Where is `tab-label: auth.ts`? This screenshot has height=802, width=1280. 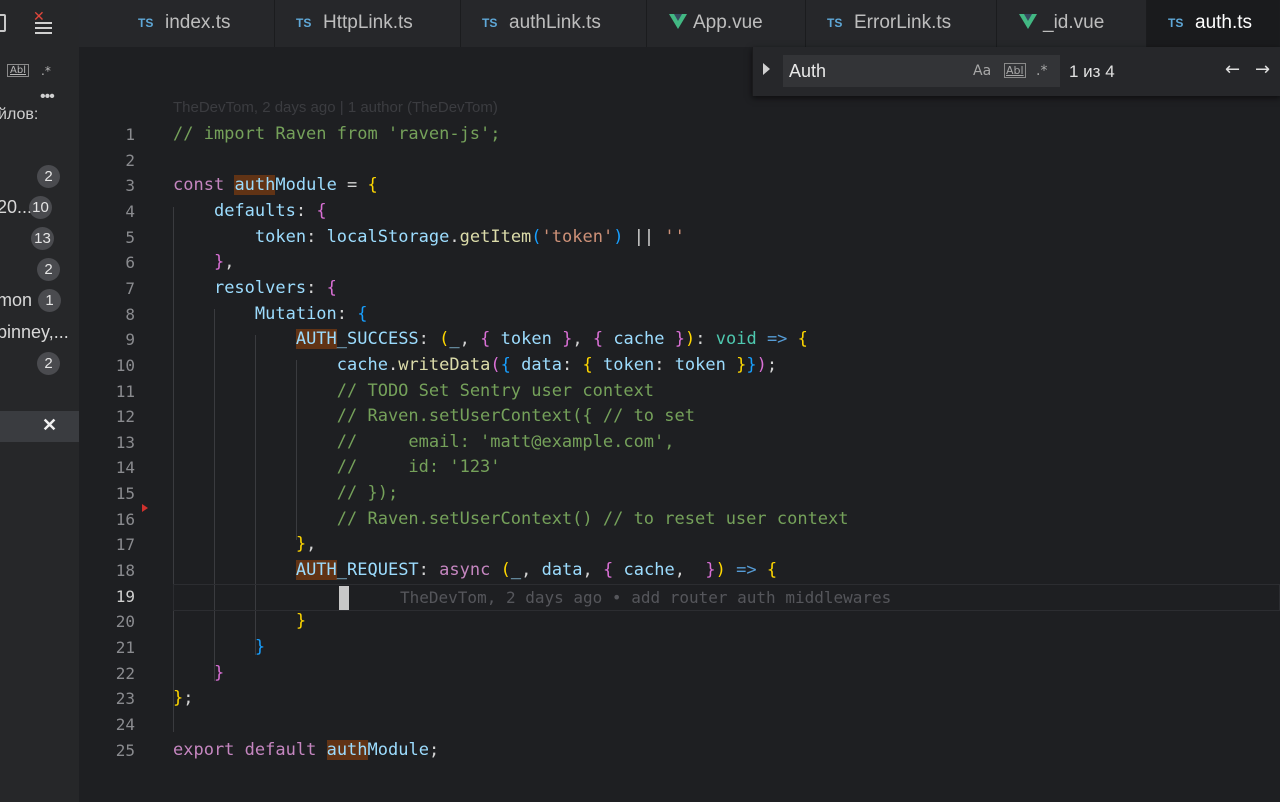
tab-label: auth.ts is located at coordinates (1224, 22).